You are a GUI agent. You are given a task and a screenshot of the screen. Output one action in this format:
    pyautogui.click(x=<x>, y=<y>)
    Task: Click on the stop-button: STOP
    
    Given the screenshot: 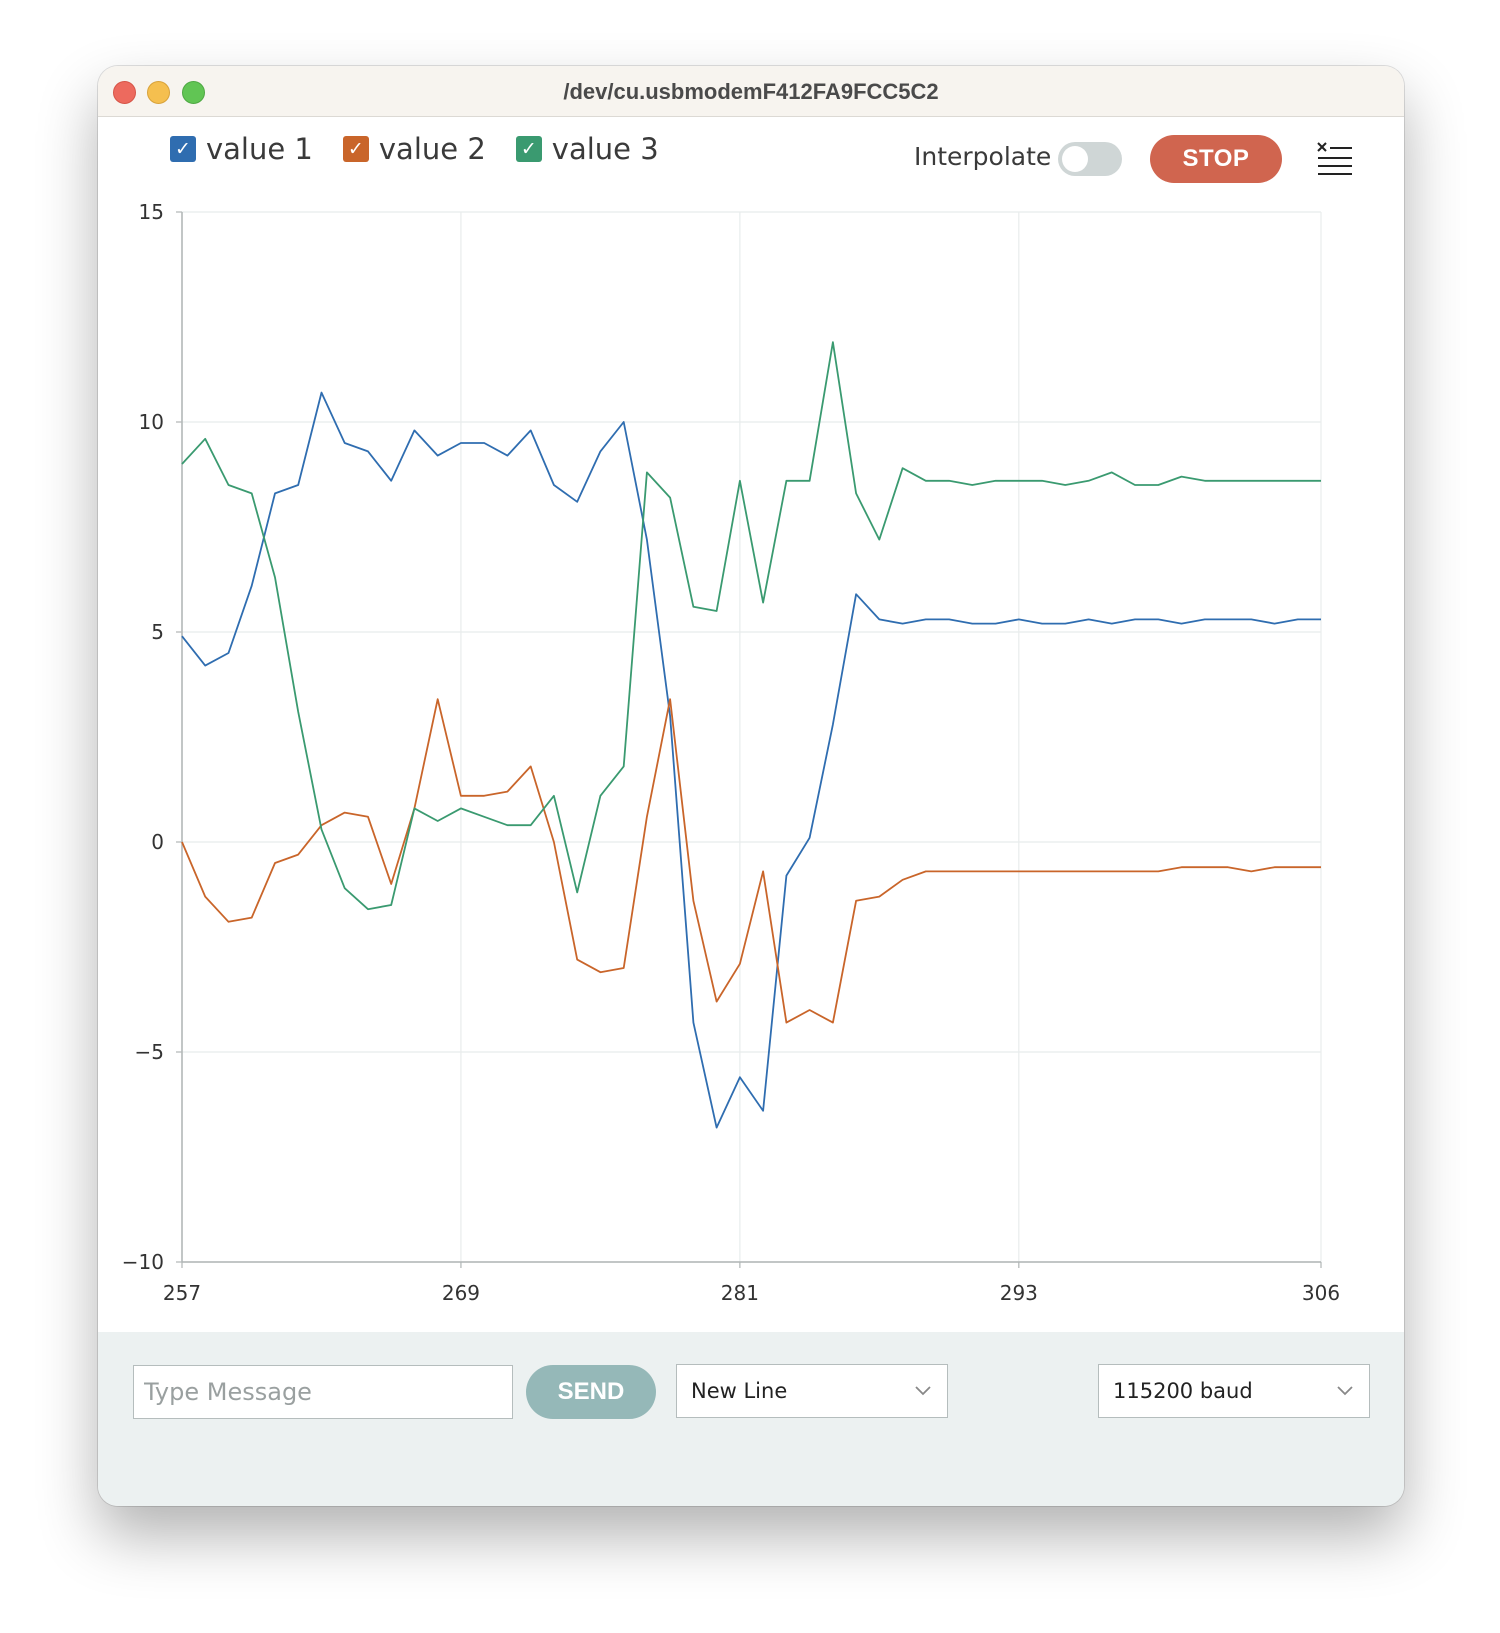 What is the action you would take?
    pyautogui.click(x=1216, y=159)
    